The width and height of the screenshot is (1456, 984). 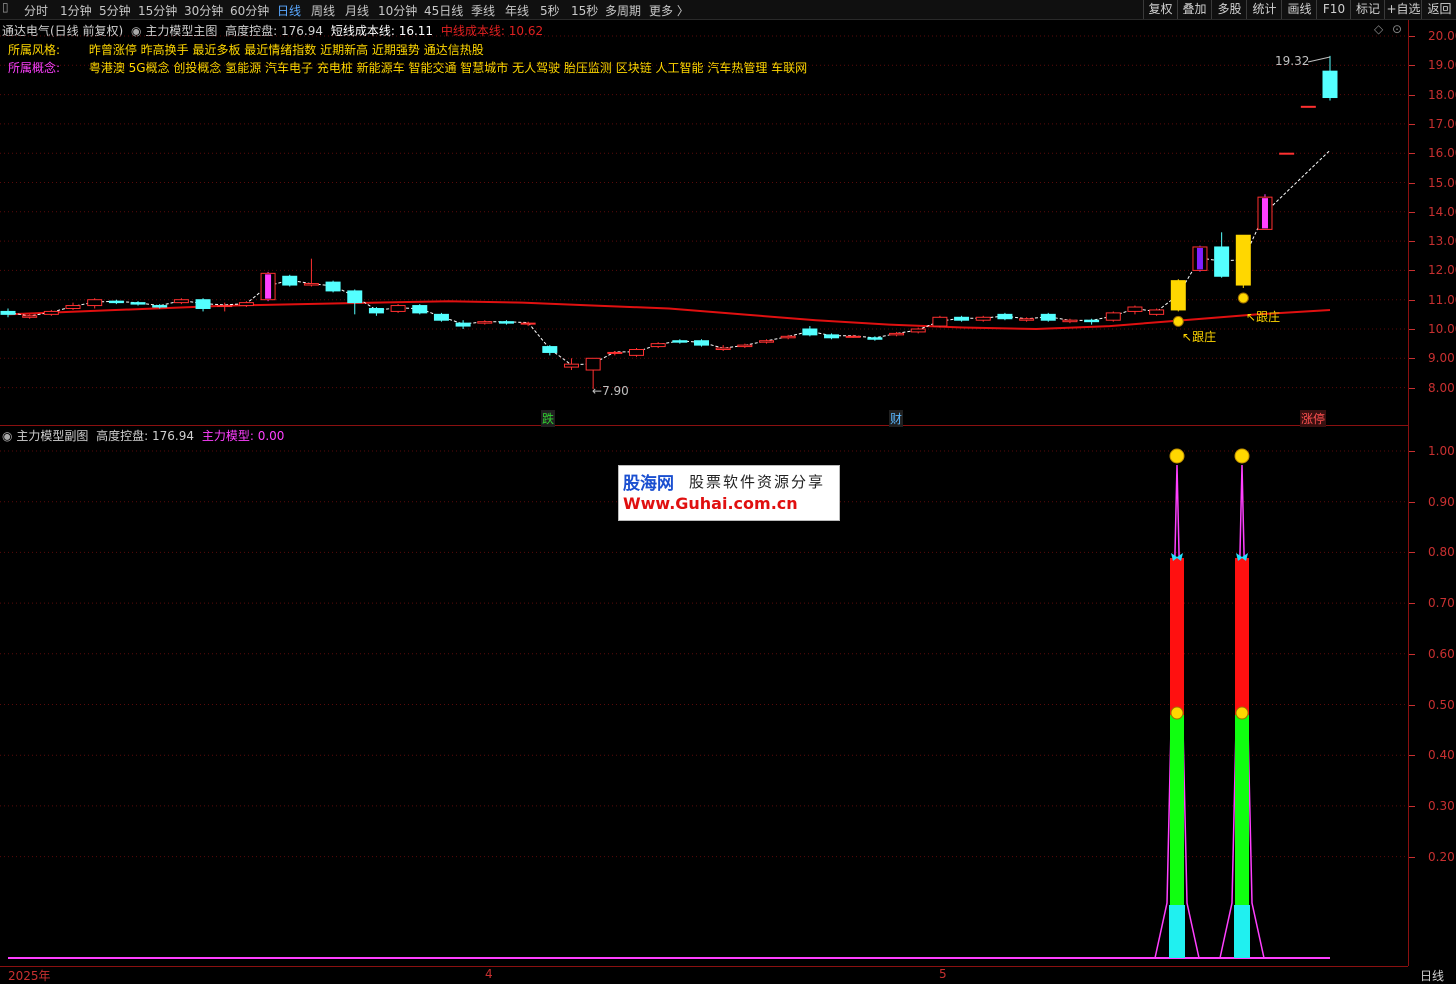 I want to click on sub-tick-label: 0.90, so click(x=1441, y=501).